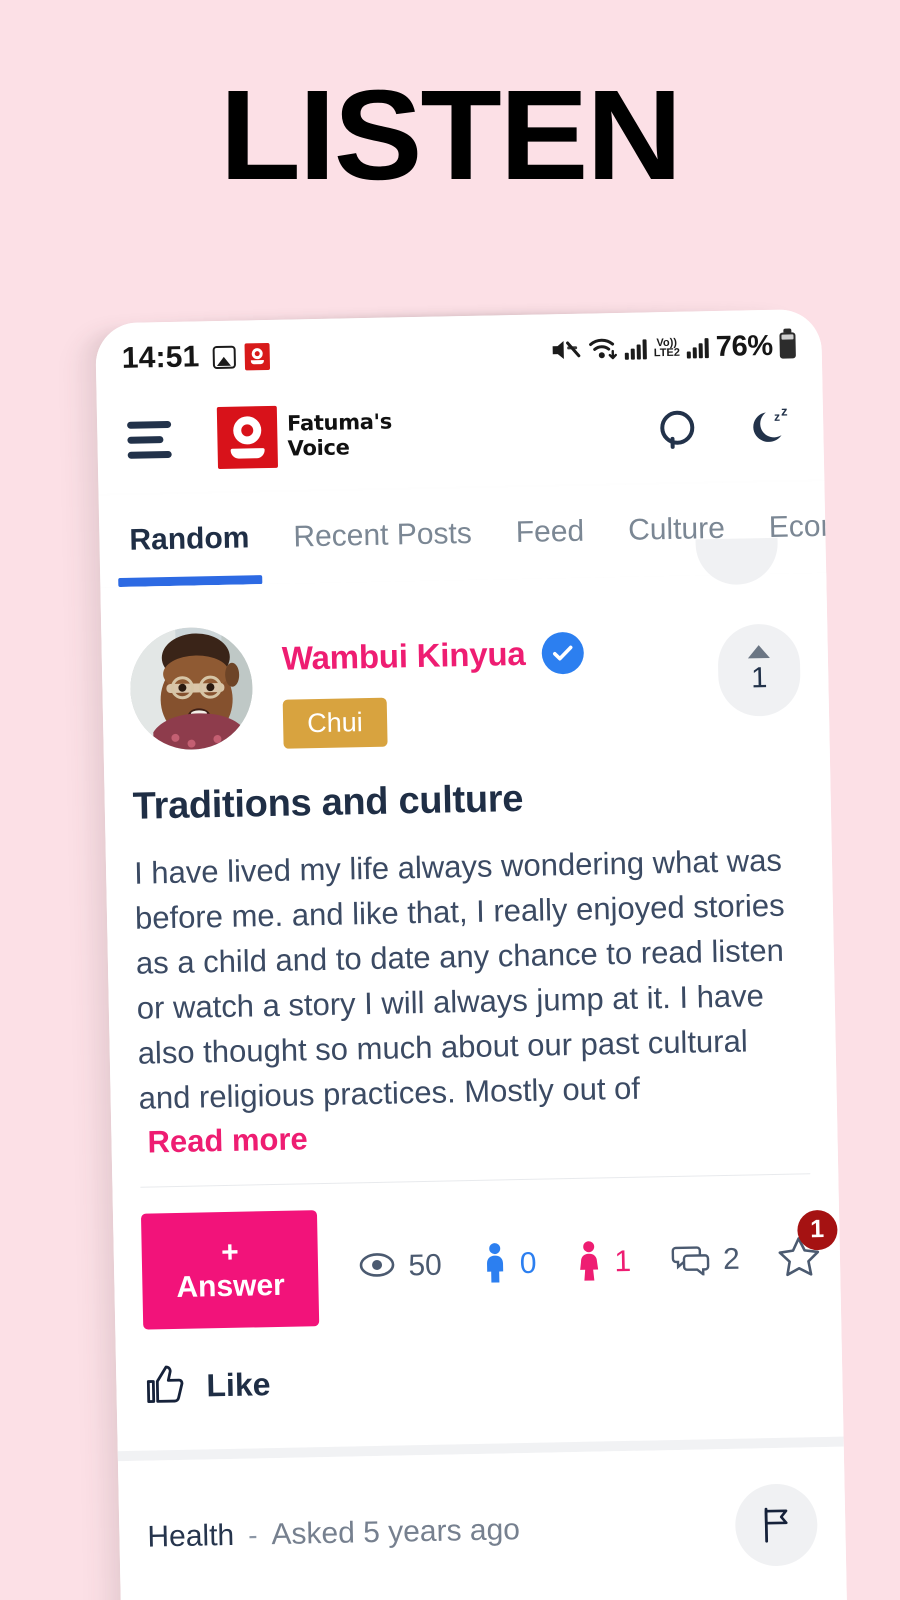  What do you see at coordinates (509, 1264) in the screenshot?
I see `male-stat: 0` at bounding box center [509, 1264].